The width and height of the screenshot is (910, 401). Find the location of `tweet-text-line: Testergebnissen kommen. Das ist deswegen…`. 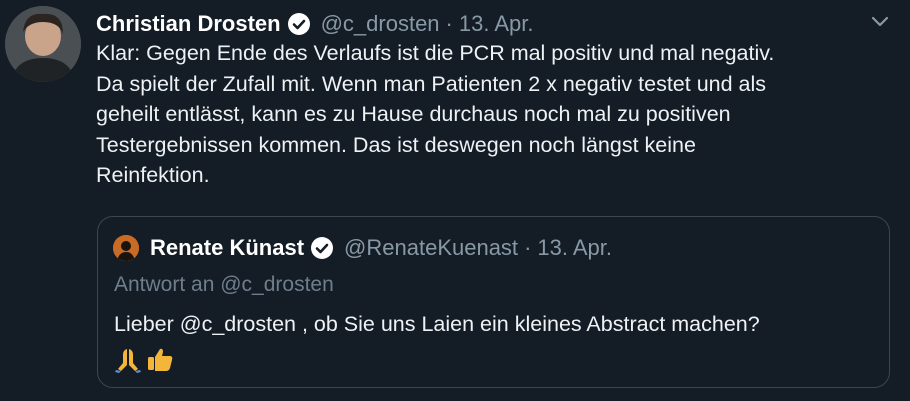

tweet-text-line: Testergebnissen kommen. Das ist deswegen… is located at coordinates (396, 144).